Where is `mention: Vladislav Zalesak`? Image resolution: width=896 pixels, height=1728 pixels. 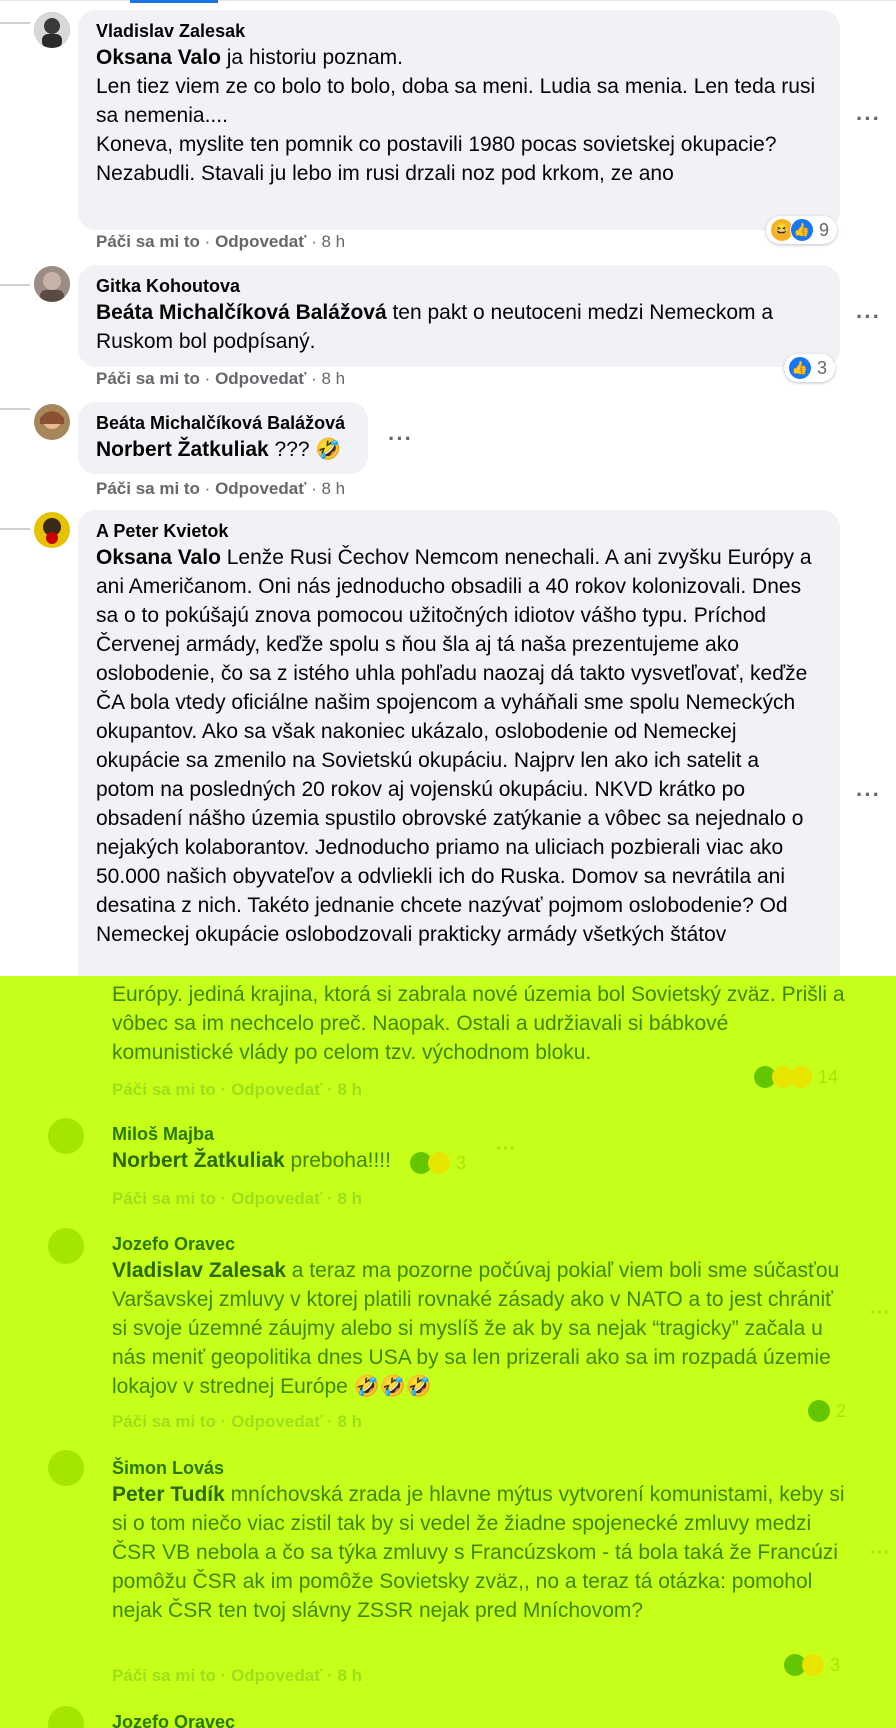 mention: Vladislav Zalesak is located at coordinates (199, 1270).